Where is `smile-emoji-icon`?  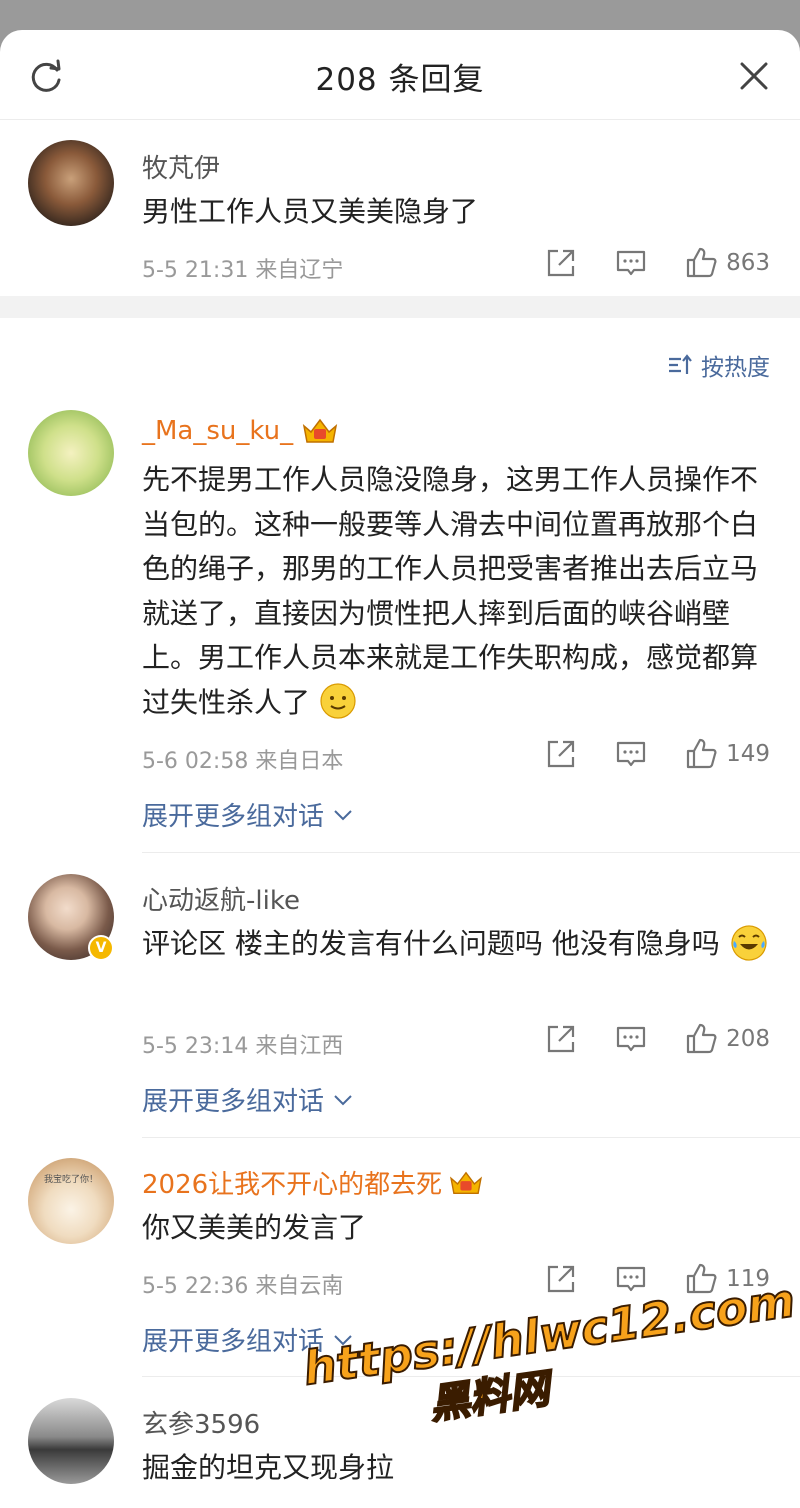 smile-emoji-icon is located at coordinates (338, 700).